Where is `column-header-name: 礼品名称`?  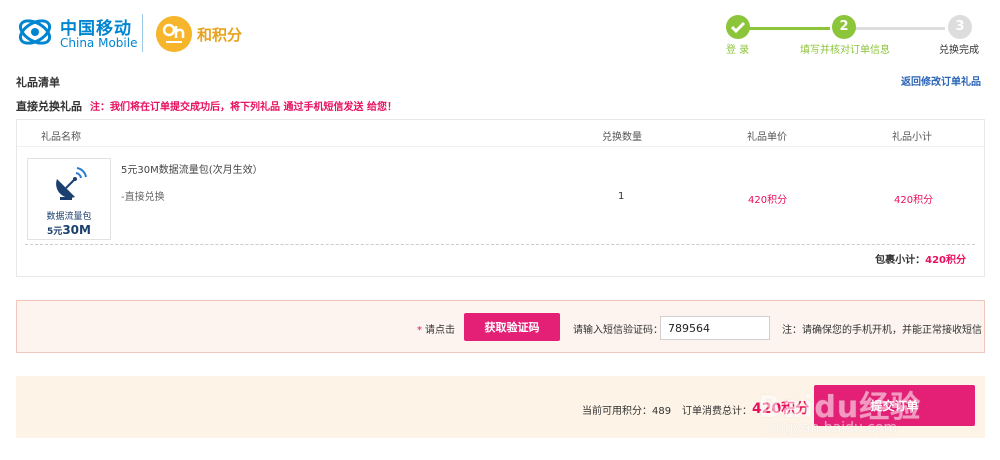
column-header-name: 礼品名称 is located at coordinates (61, 137).